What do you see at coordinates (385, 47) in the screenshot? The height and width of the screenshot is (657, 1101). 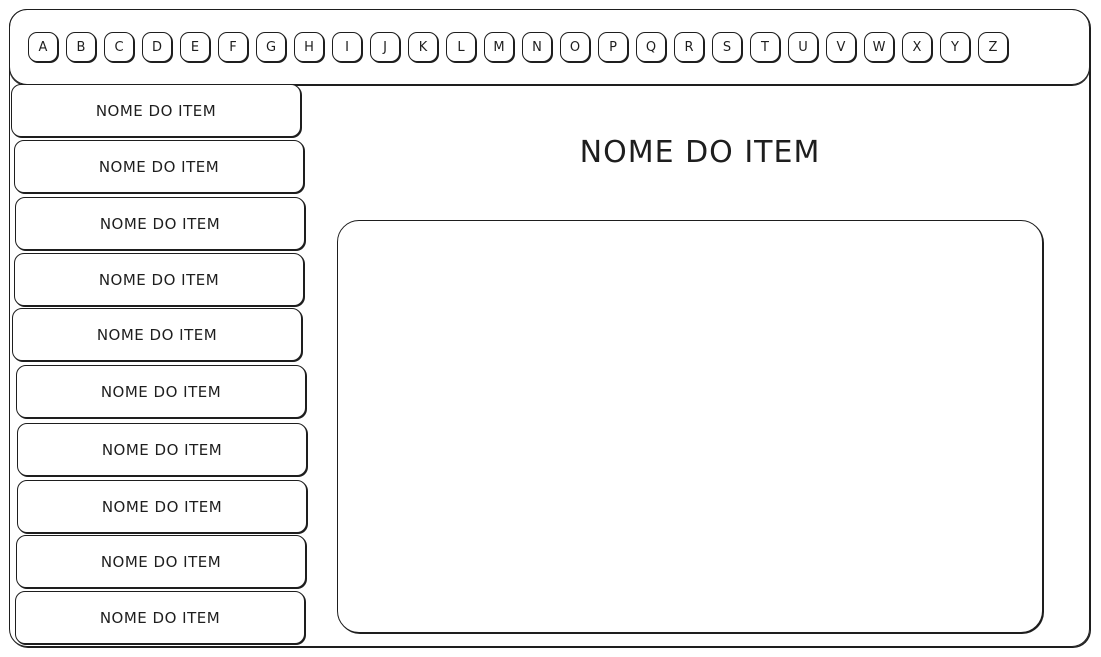 I see `letter-button-j: J` at bounding box center [385, 47].